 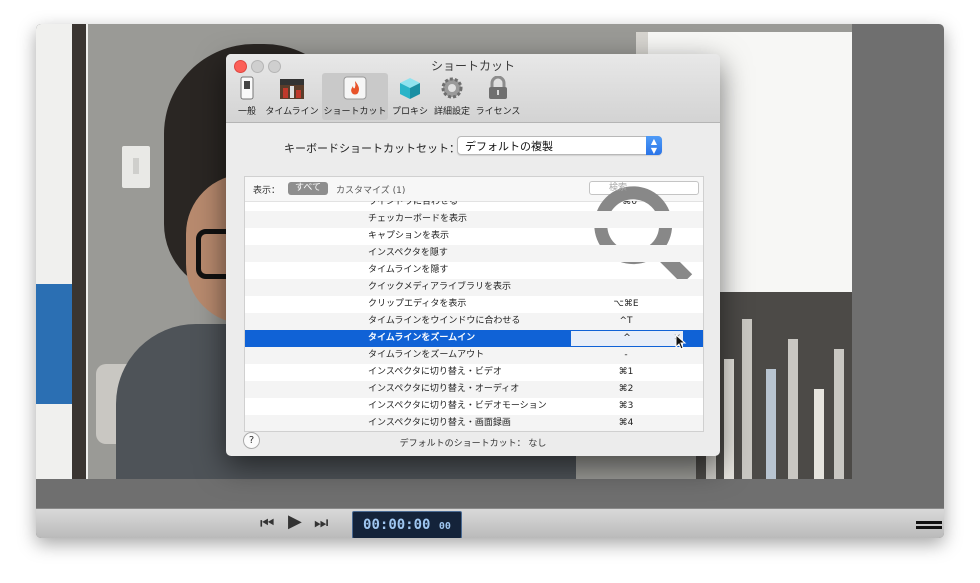 What do you see at coordinates (444, 389) in the screenshot?
I see `command-label: インスペクタに切り替え・オーディオ` at bounding box center [444, 389].